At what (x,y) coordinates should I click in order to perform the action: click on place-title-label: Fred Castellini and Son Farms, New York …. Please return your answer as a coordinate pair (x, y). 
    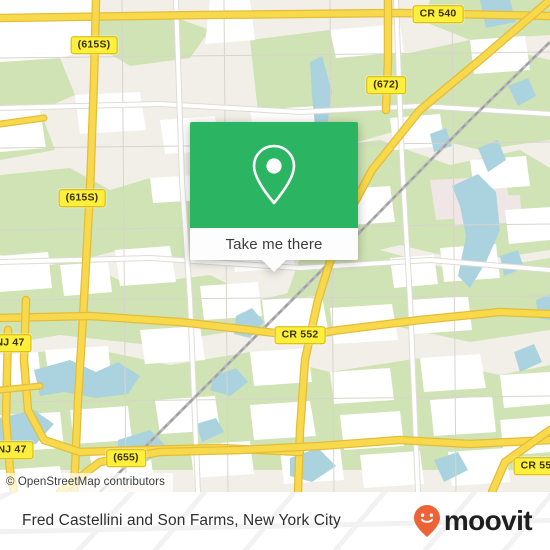
    Looking at the image, I should click on (181, 520).